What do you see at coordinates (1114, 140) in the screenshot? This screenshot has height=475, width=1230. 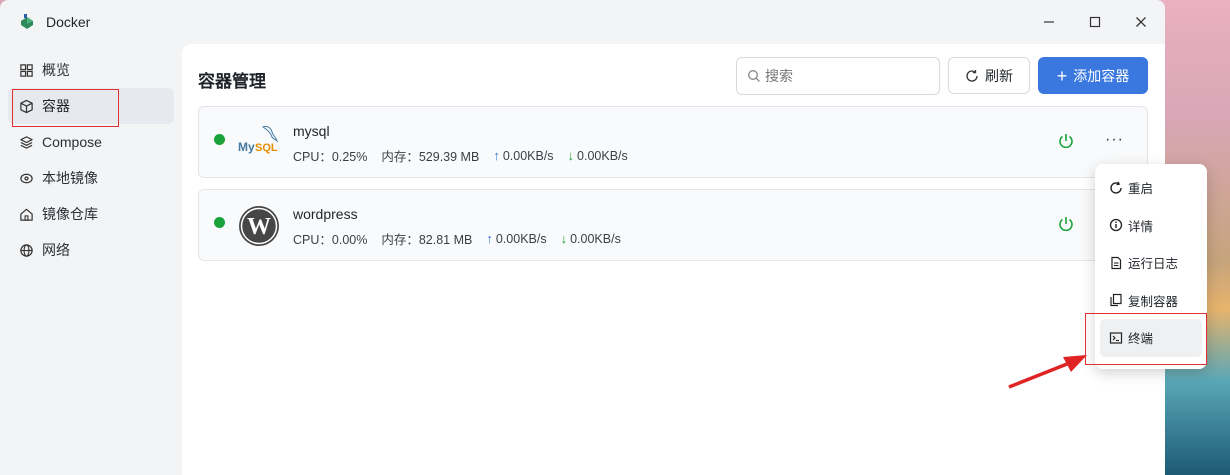 I see `more-options-icon: ···` at bounding box center [1114, 140].